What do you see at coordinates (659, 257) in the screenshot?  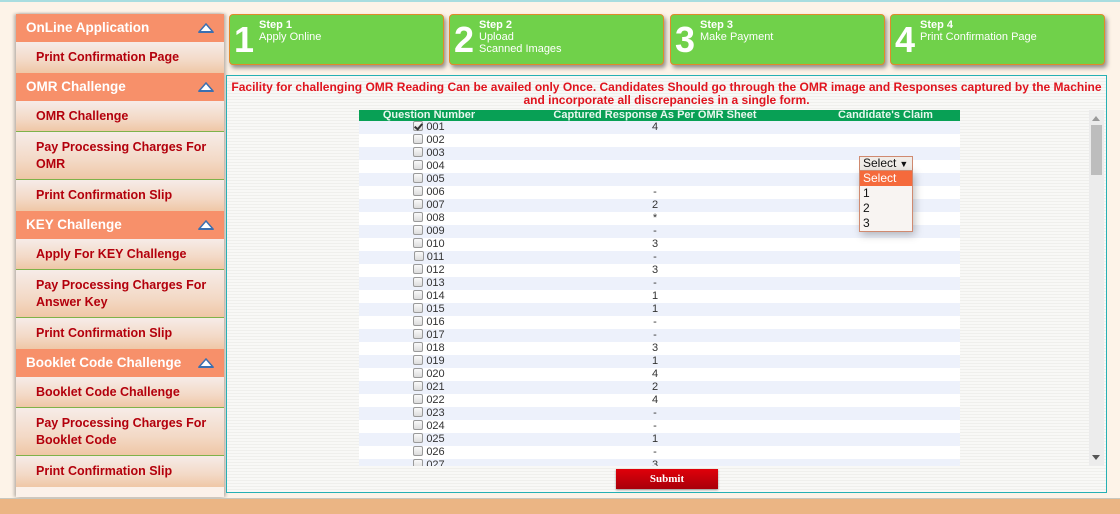 I see `table-row: 011 -` at bounding box center [659, 257].